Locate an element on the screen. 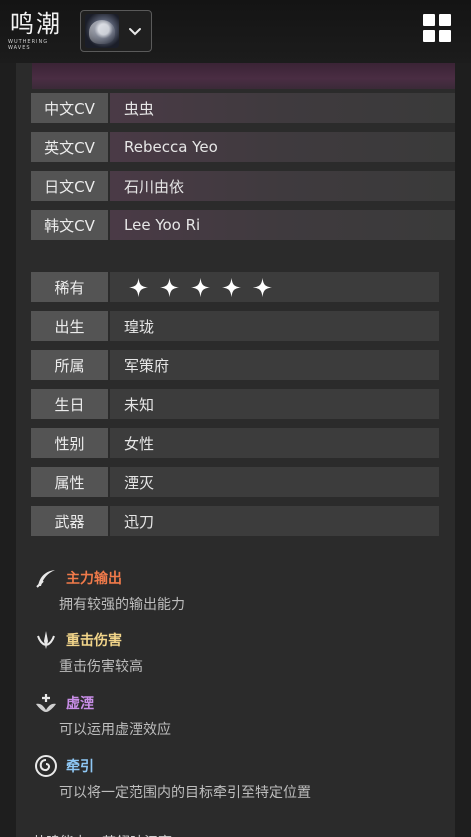 The image size is (471, 837). tag-title: 虚湮 is located at coordinates (80, 704).